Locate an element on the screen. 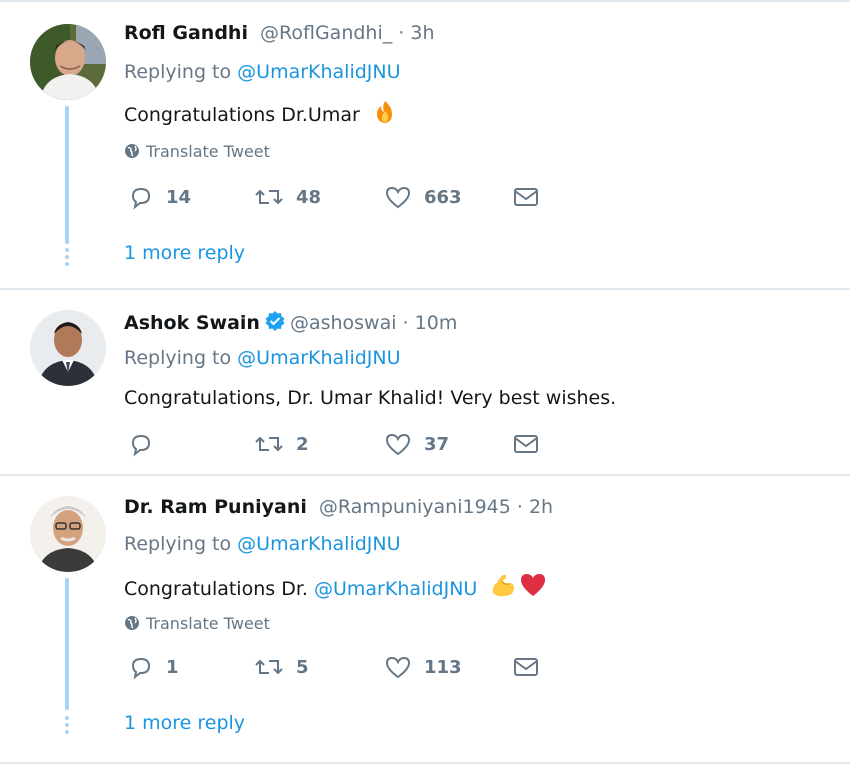 The height and width of the screenshot is (774, 850). retweet-count: 2 is located at coordinates (302, 444).